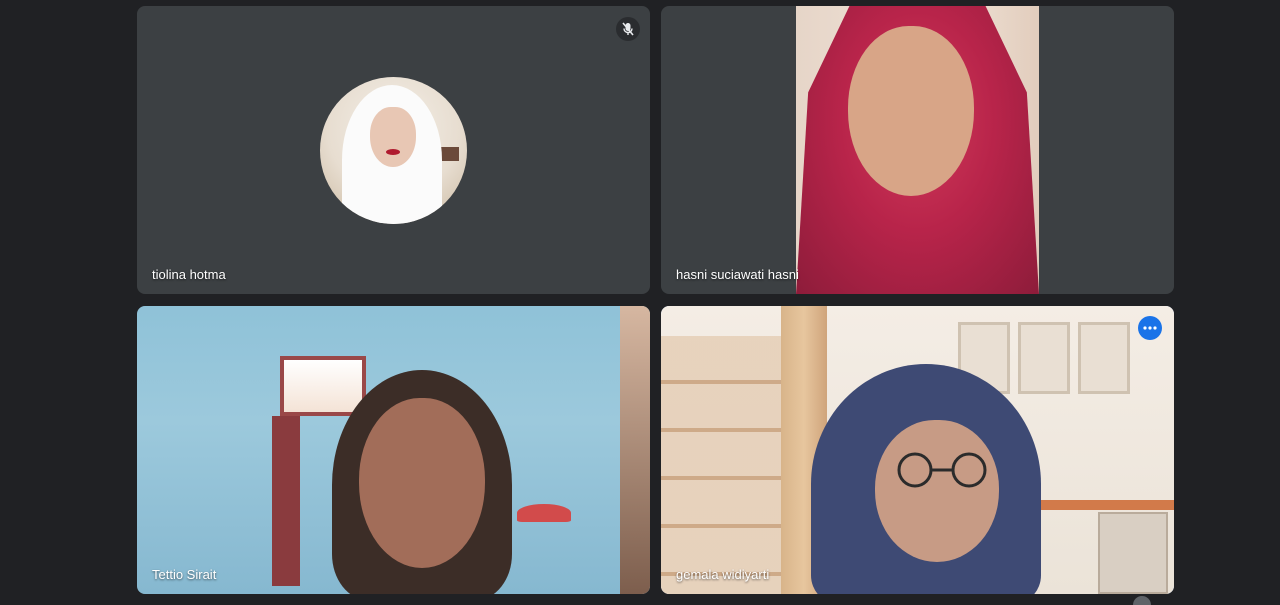  I want to click on avatar-face, so click(393, 137).